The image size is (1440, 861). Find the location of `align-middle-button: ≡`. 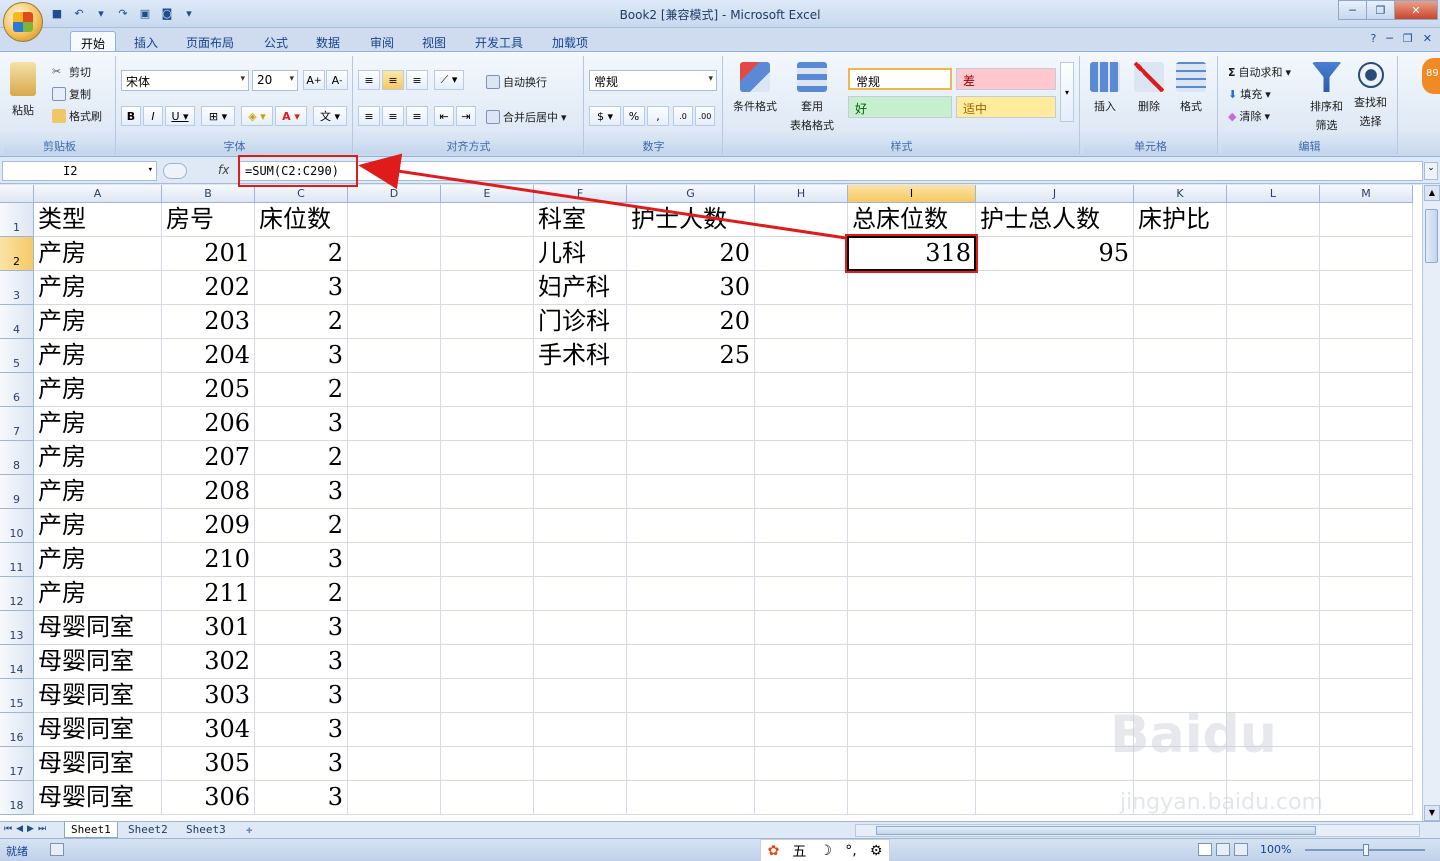

align-middle-button: ≡ is located at coordinates (393, 80).